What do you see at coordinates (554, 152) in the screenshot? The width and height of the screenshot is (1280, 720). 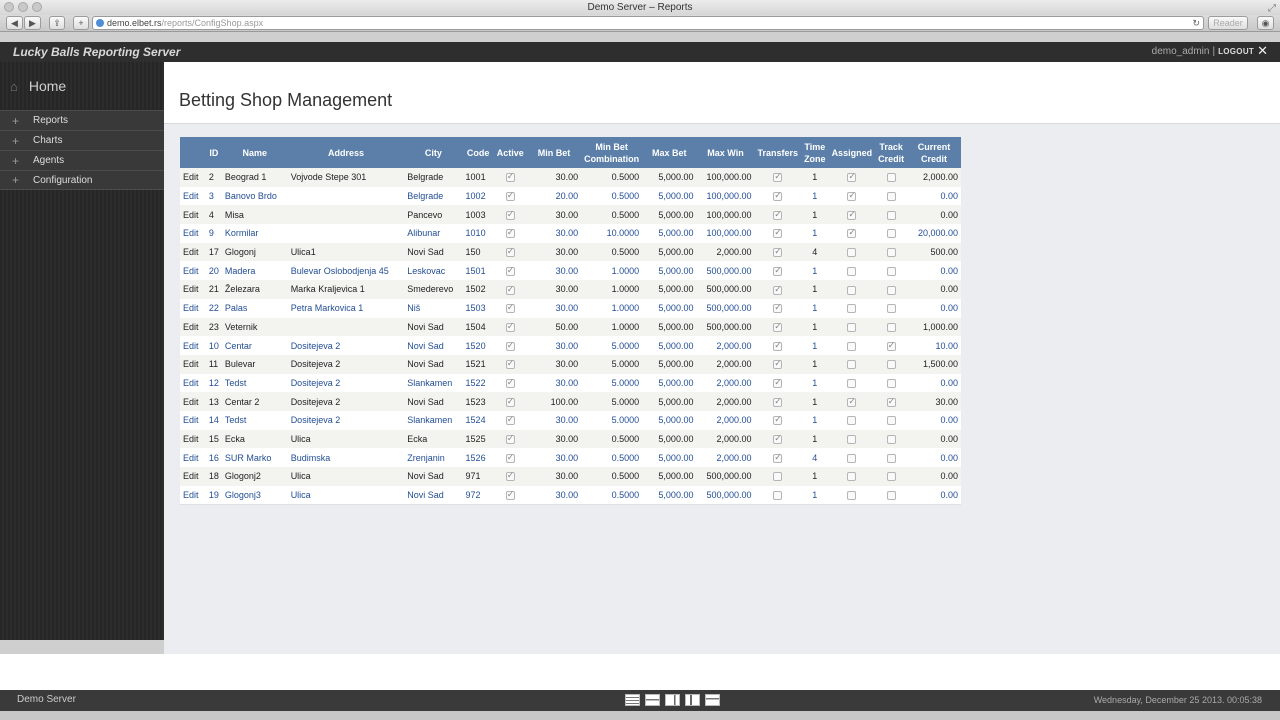 I see `col-min-bet: Min Bet` at bounding box center [554, 152].